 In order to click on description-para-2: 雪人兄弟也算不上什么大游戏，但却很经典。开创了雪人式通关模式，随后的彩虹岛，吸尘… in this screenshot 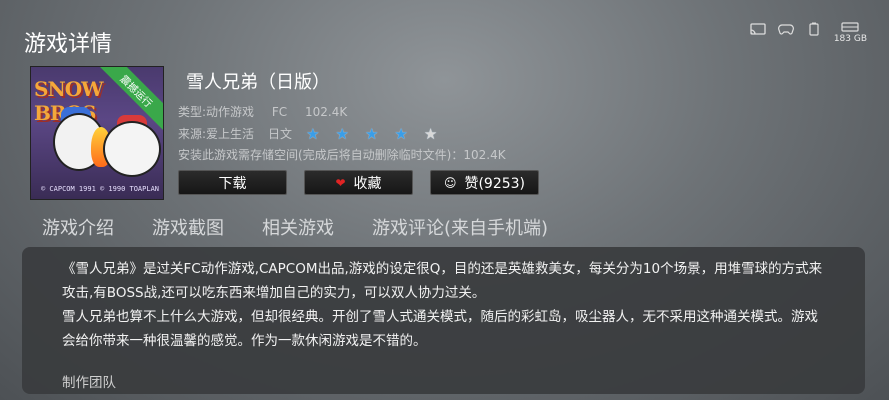, I will do `click(440, 329)`.